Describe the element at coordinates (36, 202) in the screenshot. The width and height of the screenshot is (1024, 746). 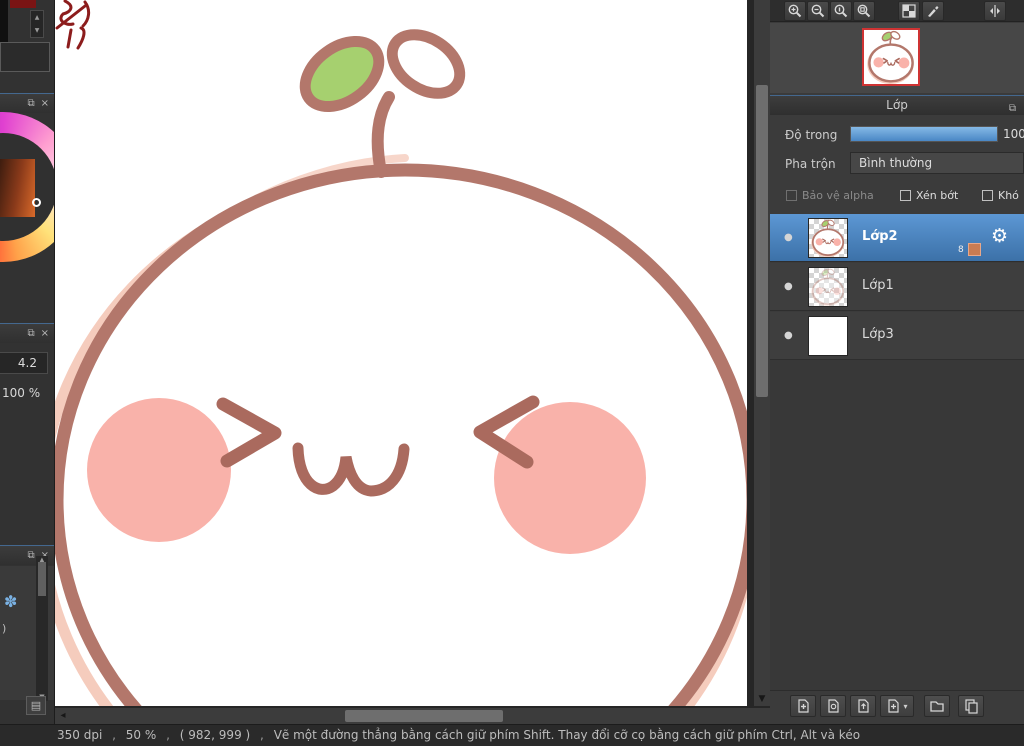
I see `hue-ring-indicator` at that location.